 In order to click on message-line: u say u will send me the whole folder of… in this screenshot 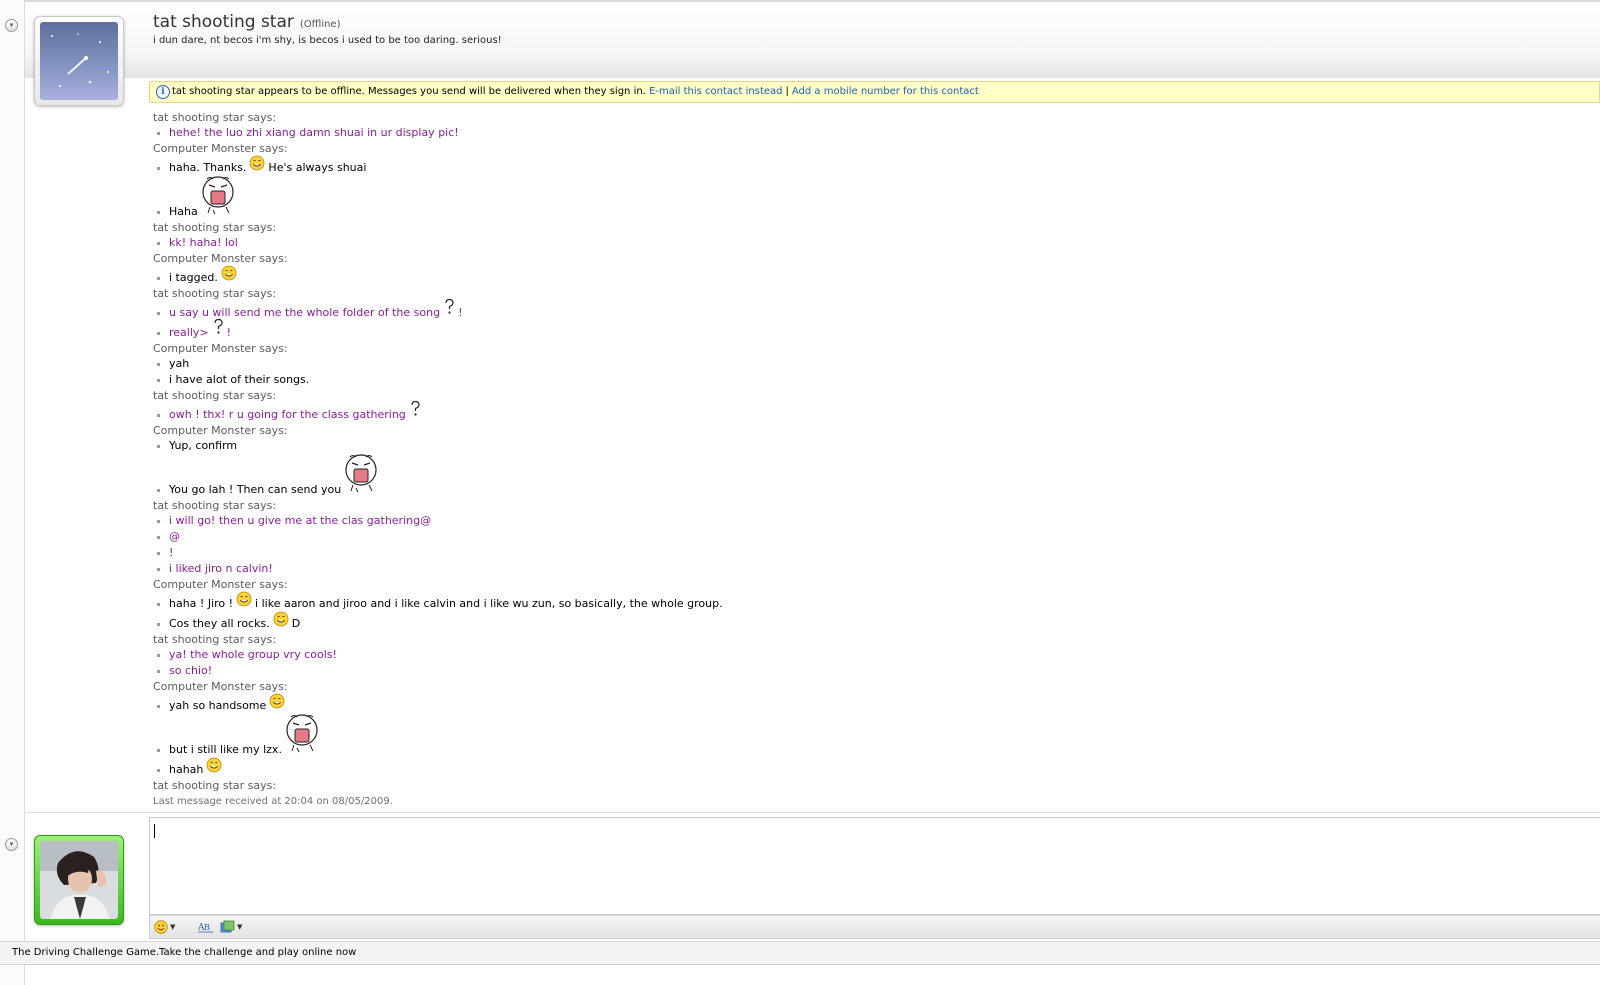, I will do `click(863, 309)`.